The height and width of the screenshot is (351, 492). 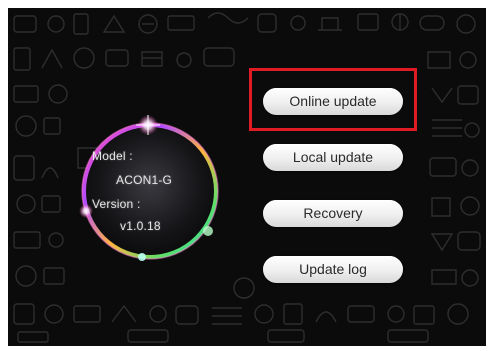 What do you see at coordinates (112, 156) in the screenshot?
I see `model-label: Model :` at bounding box center [112, 156].